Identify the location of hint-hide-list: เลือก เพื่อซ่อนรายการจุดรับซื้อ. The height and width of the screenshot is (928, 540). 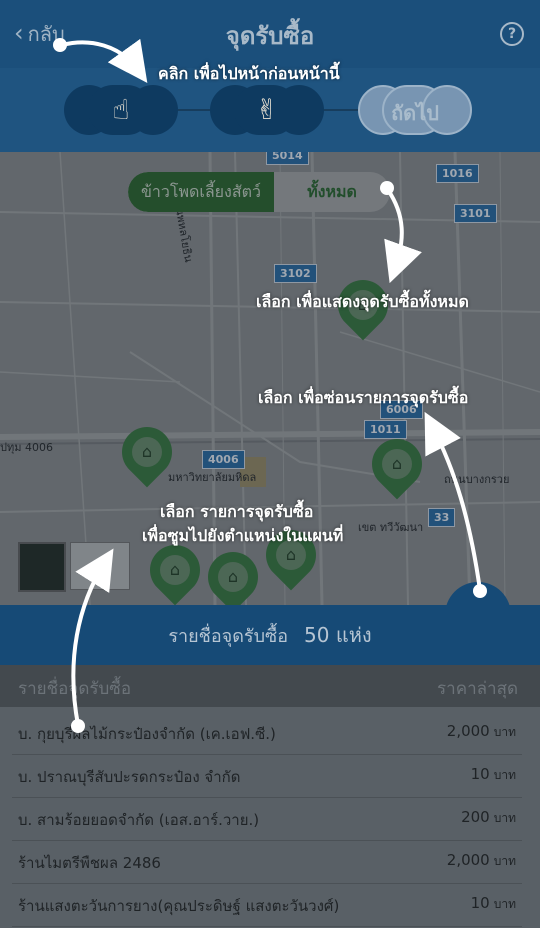
(363, 397).